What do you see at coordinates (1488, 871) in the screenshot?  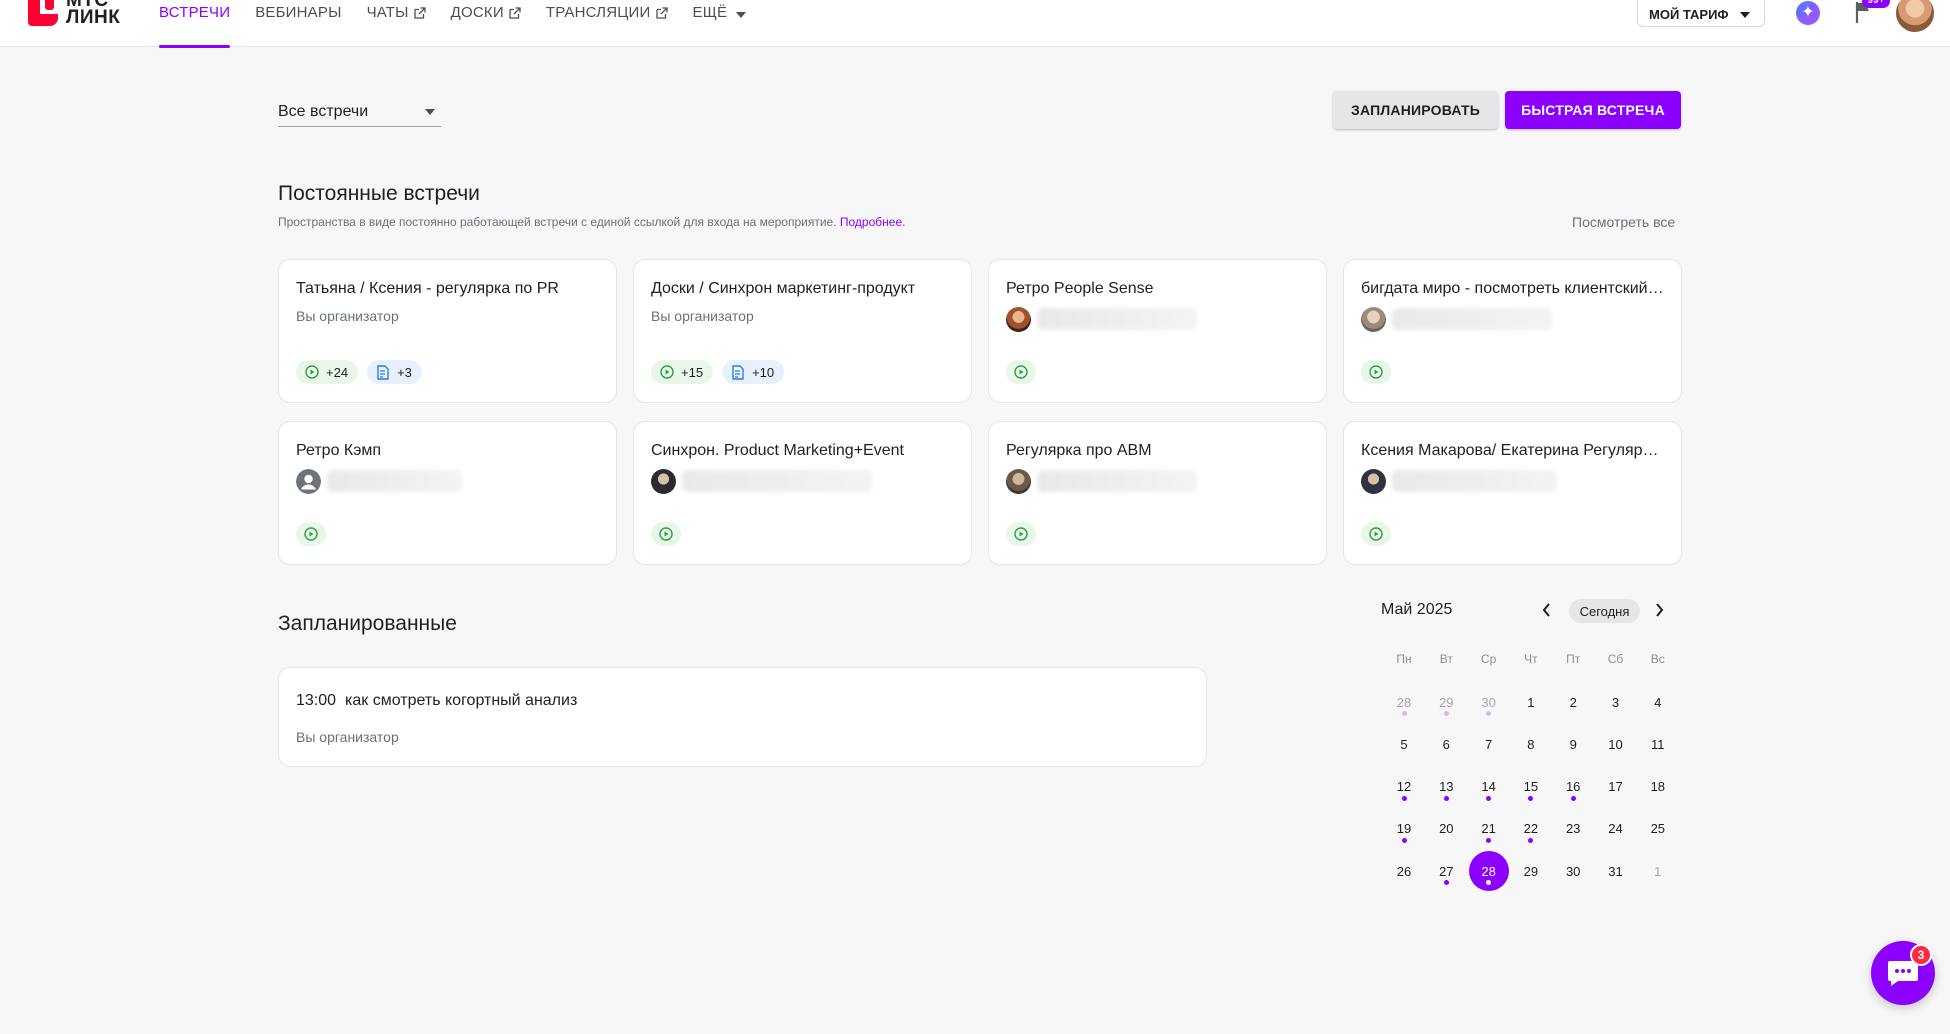 I see `calendar-day-selected: 28` at bounding box center [1488, 871].